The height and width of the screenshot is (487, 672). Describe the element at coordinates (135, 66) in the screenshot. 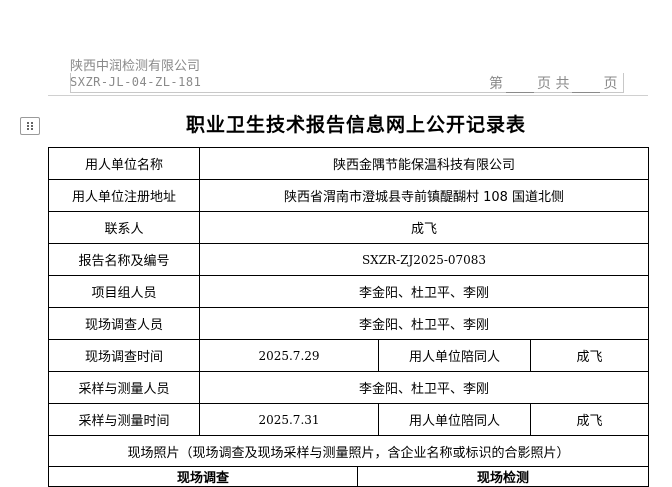

I see `header-company-name: 陕西中润检测有限公司` at that location.